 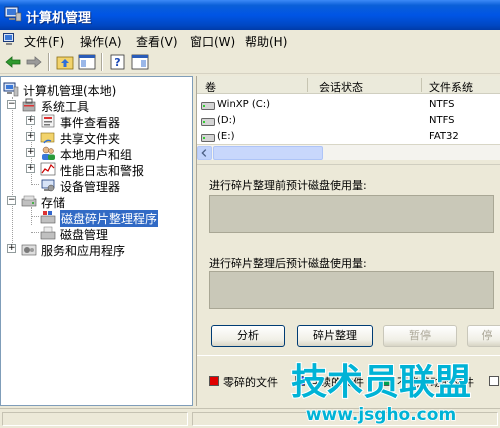 What do you see at coordinates (212, 41) in the screenshot?
I see `menu-window: 窗口(W)` at bounding box center [212, 41].